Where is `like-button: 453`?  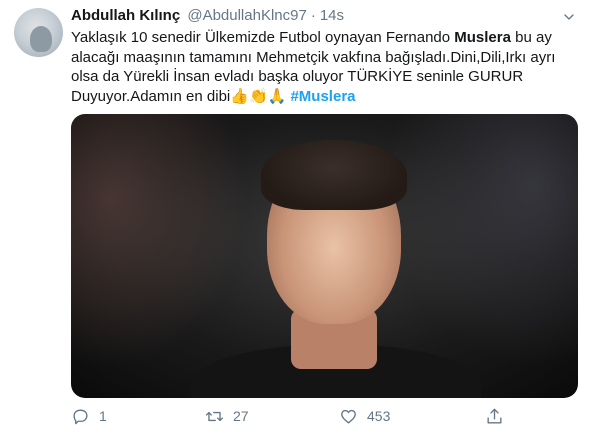 like-button: 453 is located at coordinates (364, 416).